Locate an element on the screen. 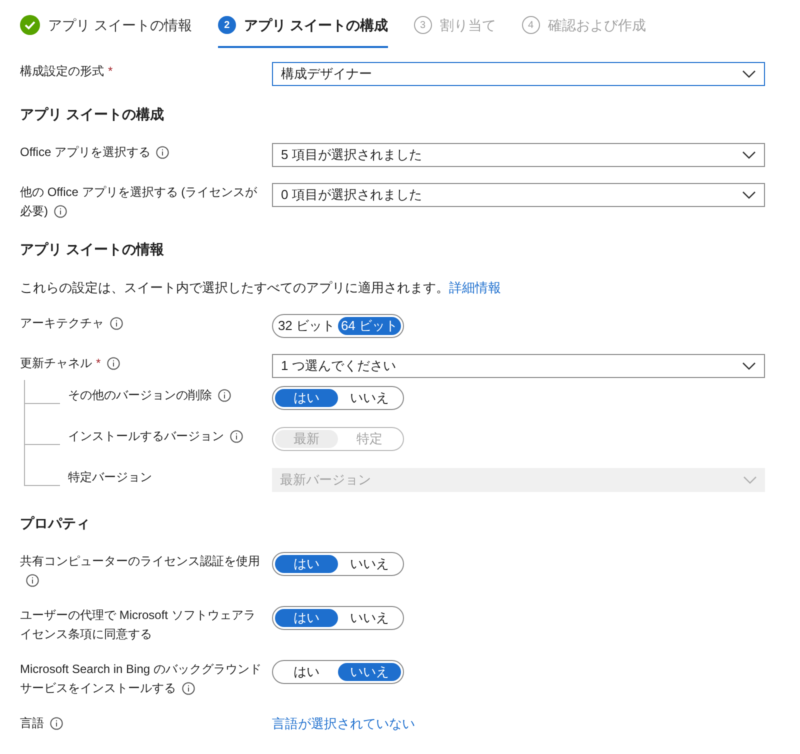 Image resolution: width=800 pixels, height=754 pixels. dropdown: 5 項目が選択されました is located at coordinates (518, 155).